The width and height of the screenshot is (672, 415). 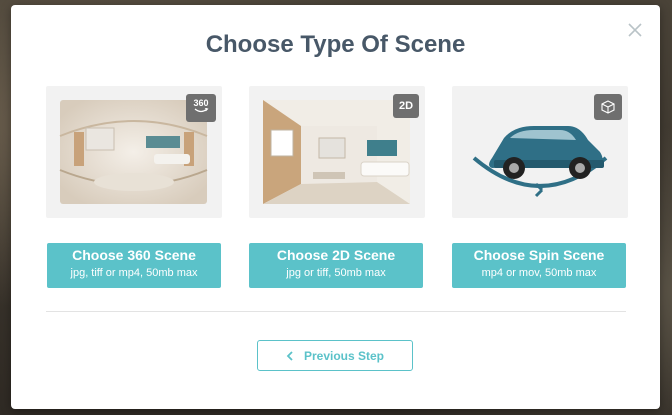 What do you see at coordinates (336, 255) in the screenshot?
I see `choose-2d-title: Choose 2D Scene` at bounding box center [336, 255].